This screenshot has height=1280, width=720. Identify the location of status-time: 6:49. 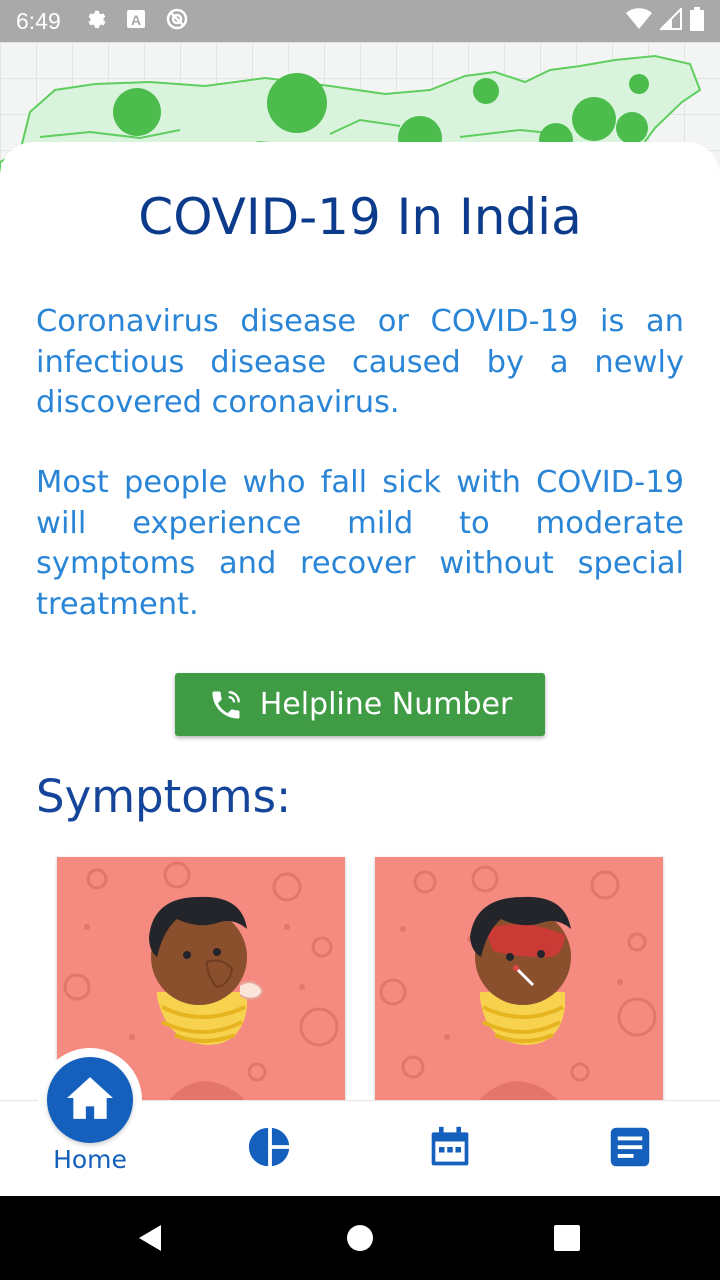
(38, 20).